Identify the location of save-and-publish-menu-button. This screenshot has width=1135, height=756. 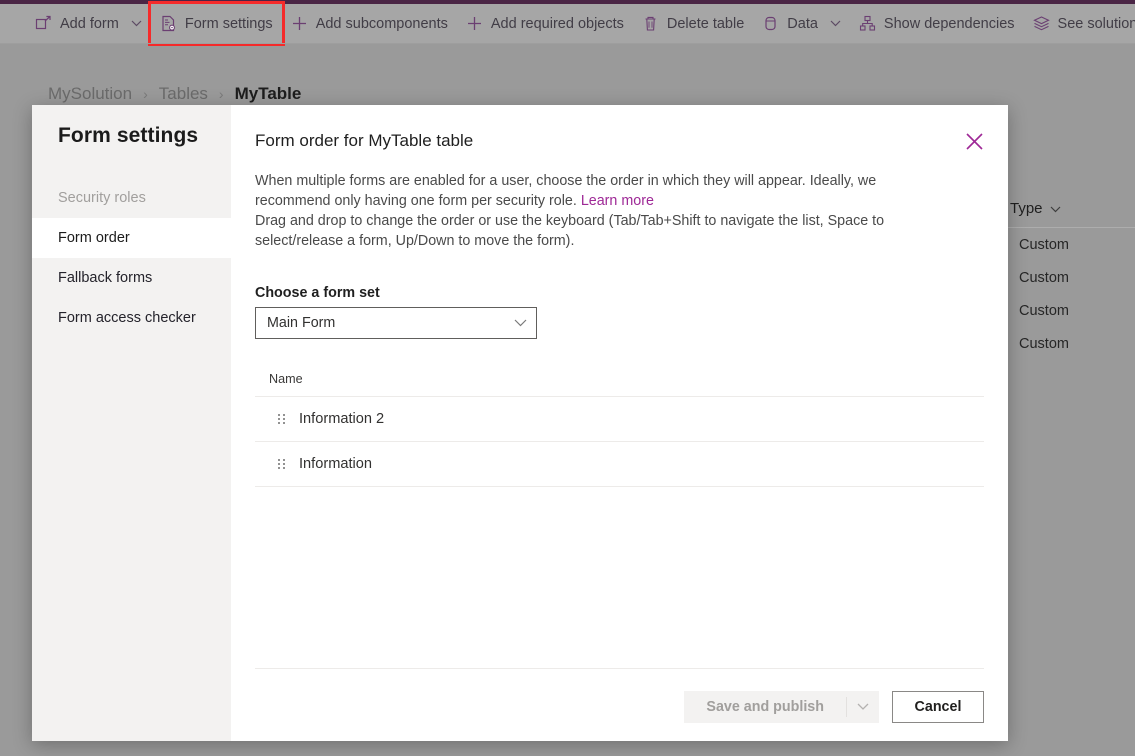
(863, 707).